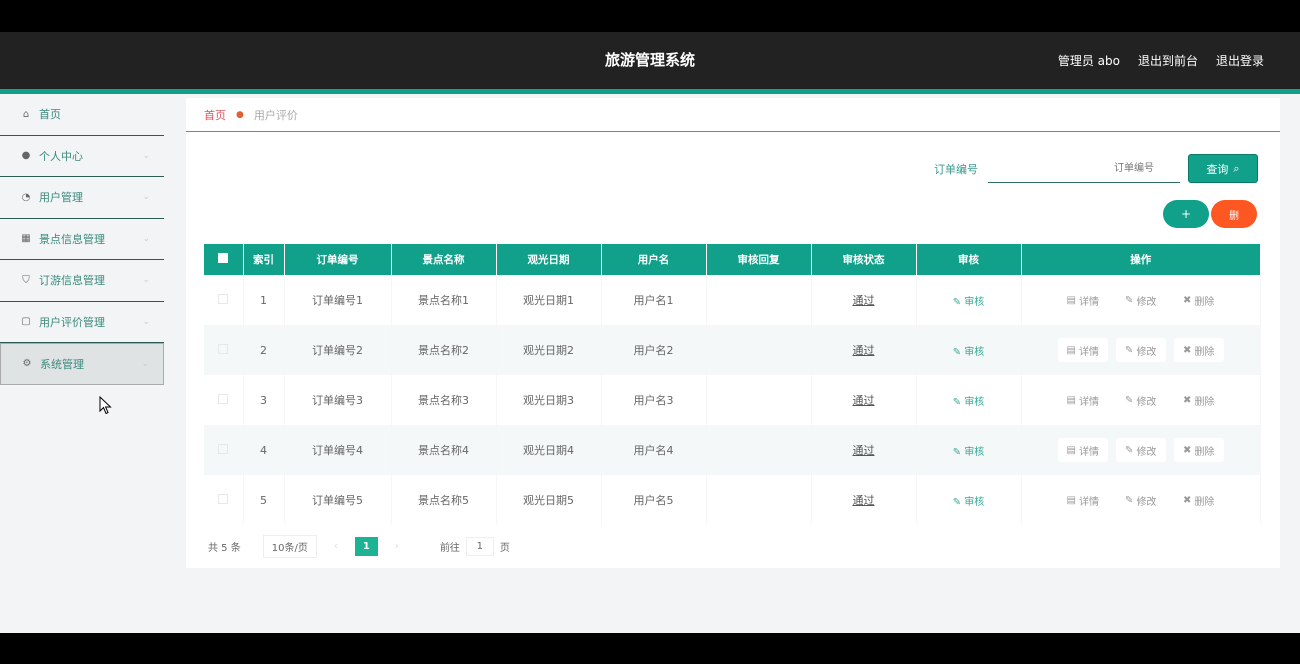  Describe the element at coordinates (956, 169) in the screenshot. I see `search-label: 订单编号` at that location.